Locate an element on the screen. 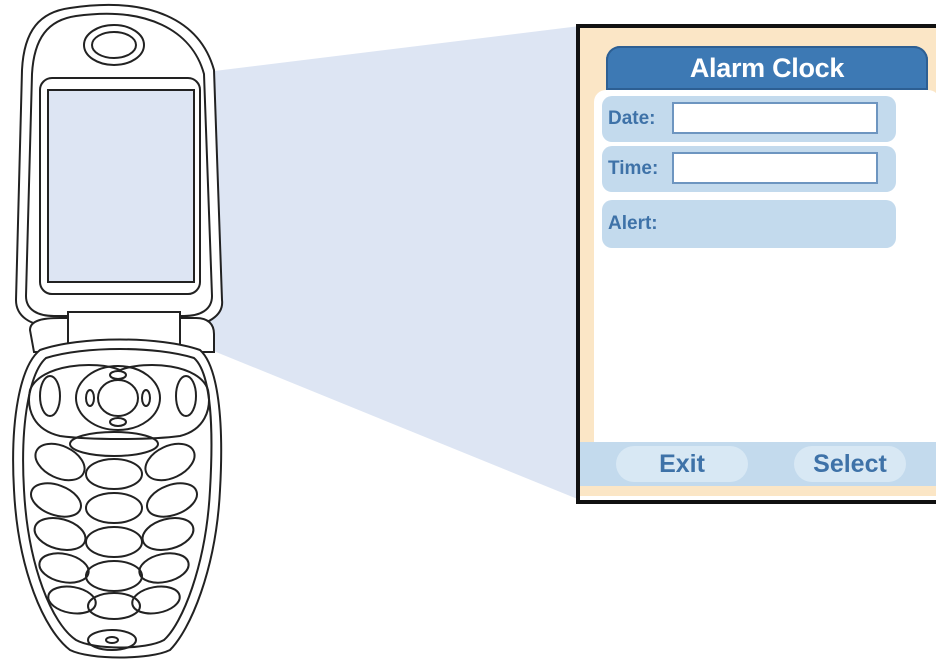  screen-title: Alarm Clock is located at coordinates (767, 68).